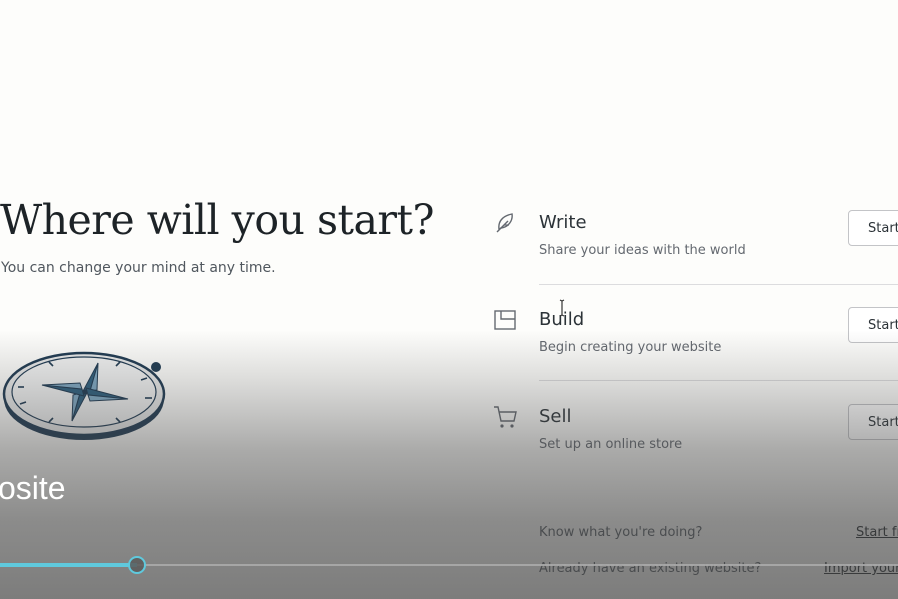 The image size is (898, 599). What do you see at coordinates (694, 452) in the screenshot?
I see `option-sell: Sell Set up an online store Start` at bounding box center [694, 452].